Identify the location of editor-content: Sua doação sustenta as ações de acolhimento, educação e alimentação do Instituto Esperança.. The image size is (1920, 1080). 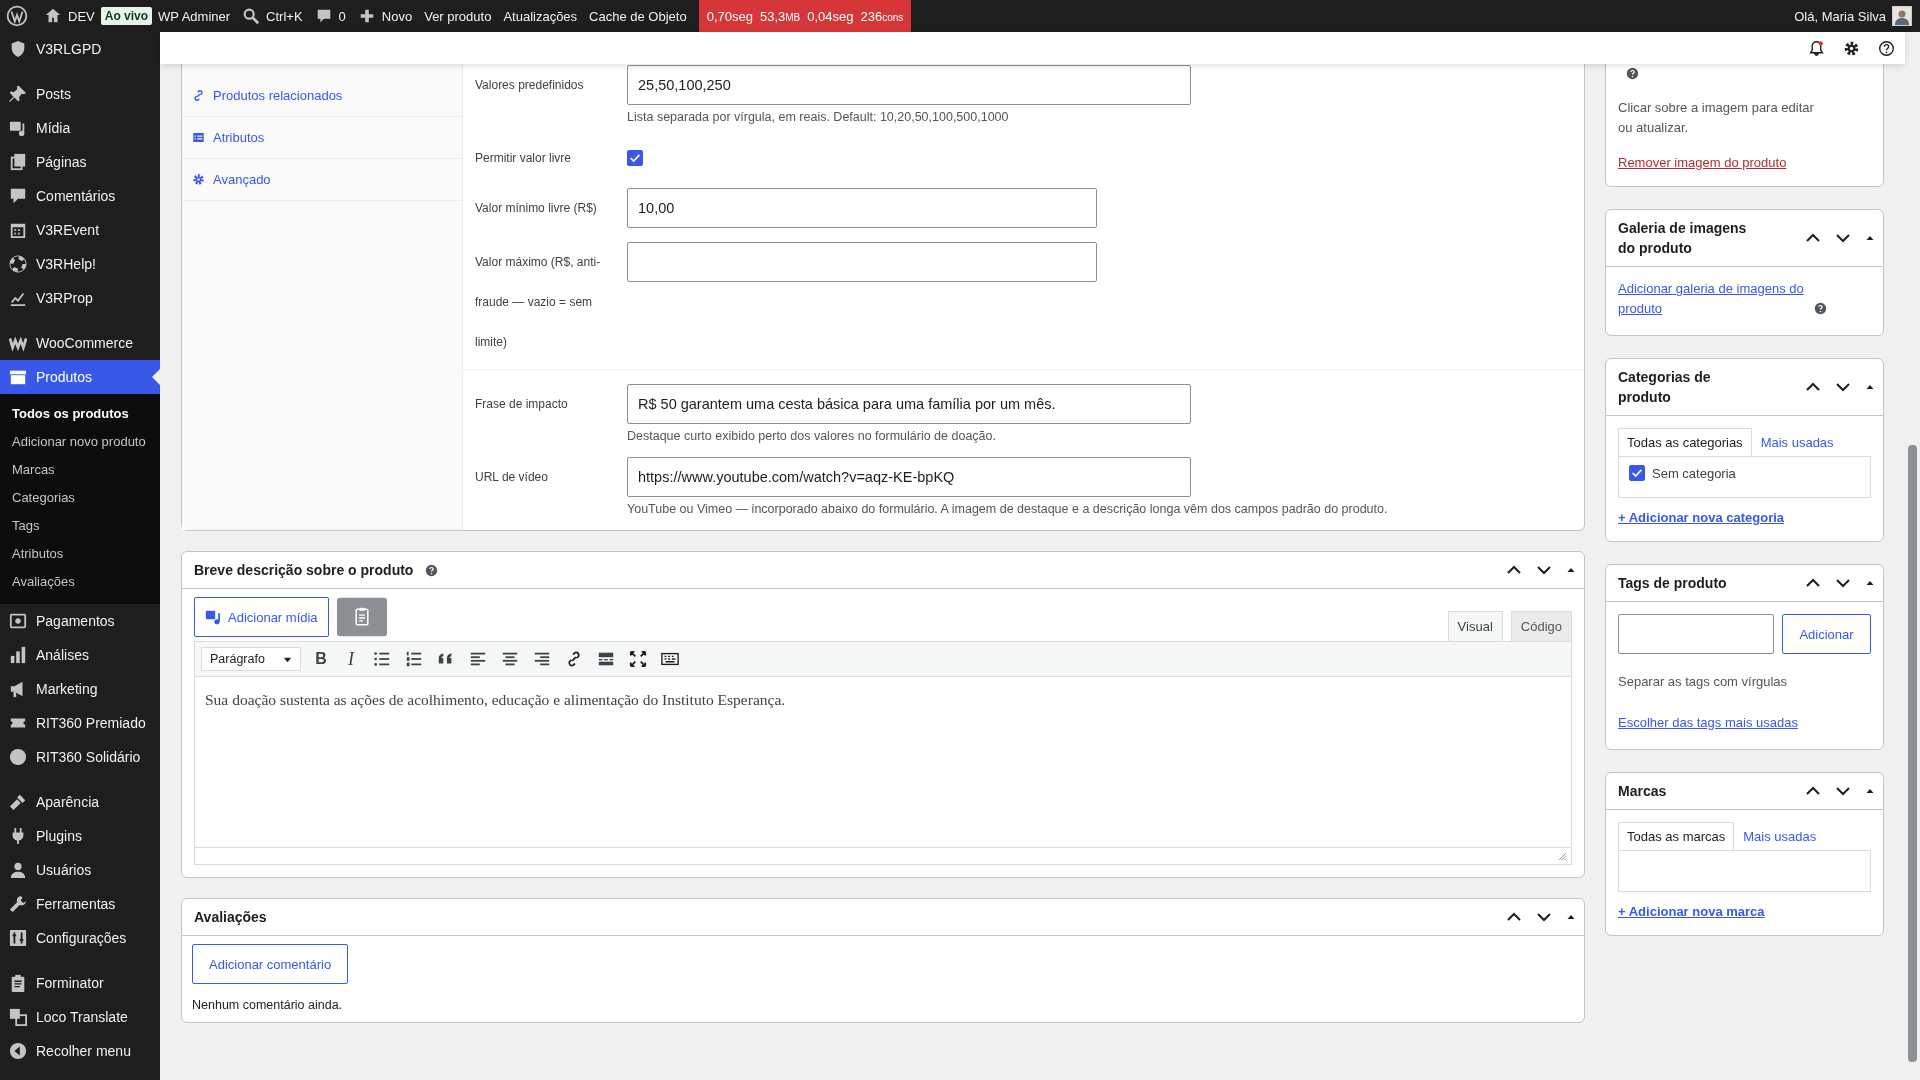
(883, 762).